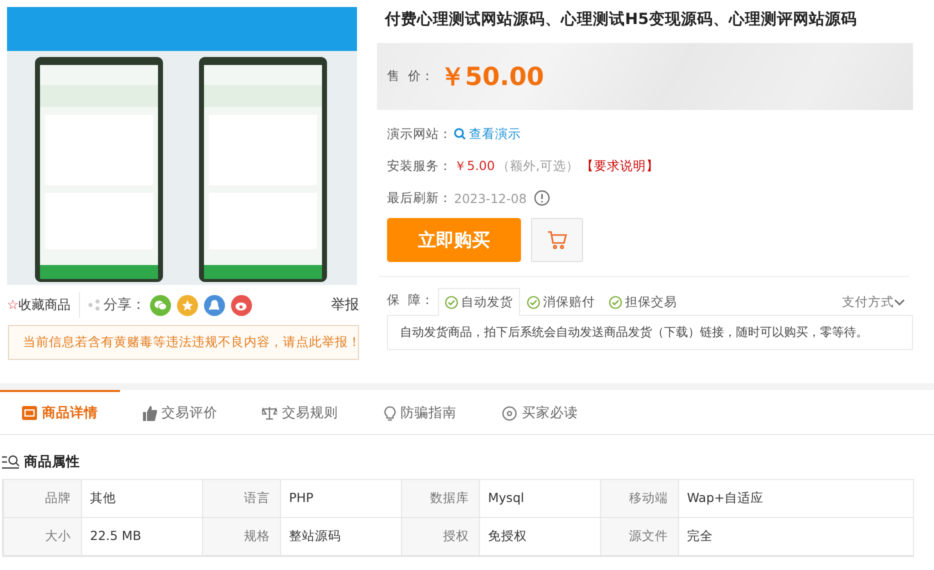  I want to click on detail-tab: 防骗指南, so click(420, 412).